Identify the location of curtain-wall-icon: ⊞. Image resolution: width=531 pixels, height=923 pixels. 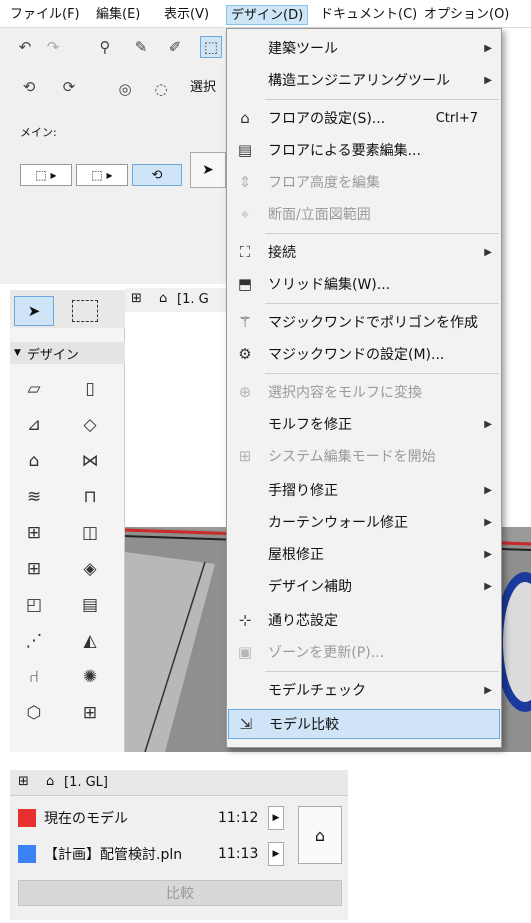
(34, 533).